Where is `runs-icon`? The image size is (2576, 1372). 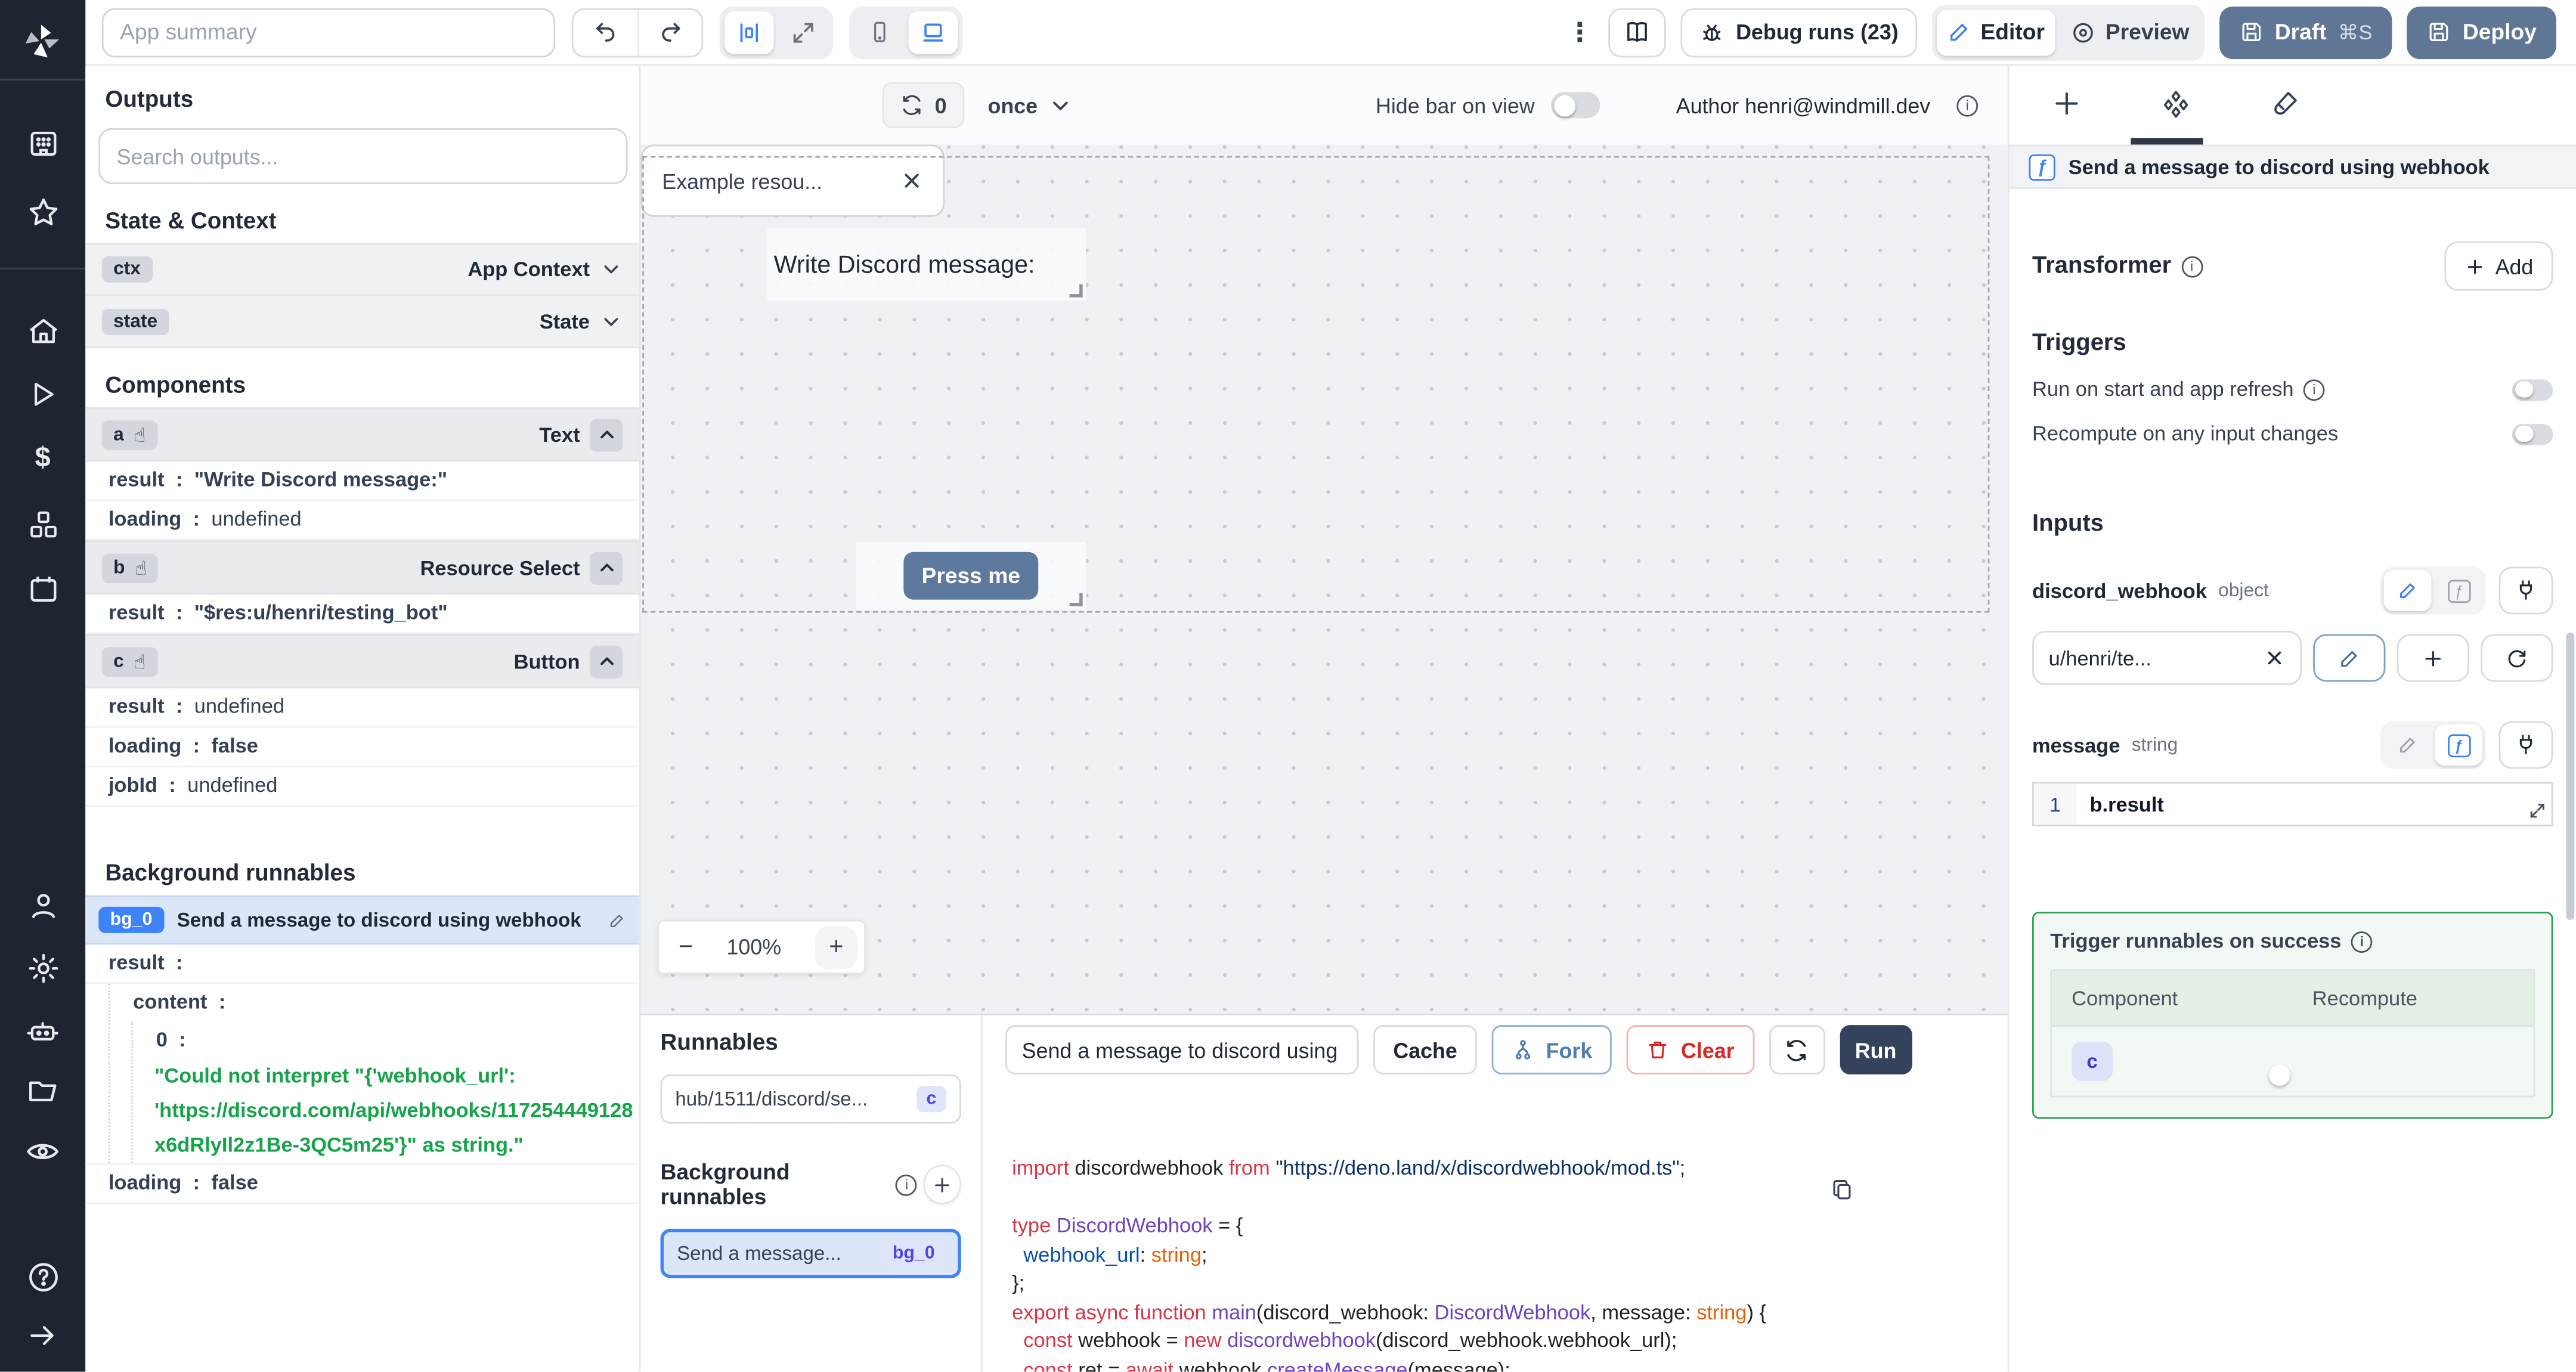
runs-icon is located at coordinates (43, 394).